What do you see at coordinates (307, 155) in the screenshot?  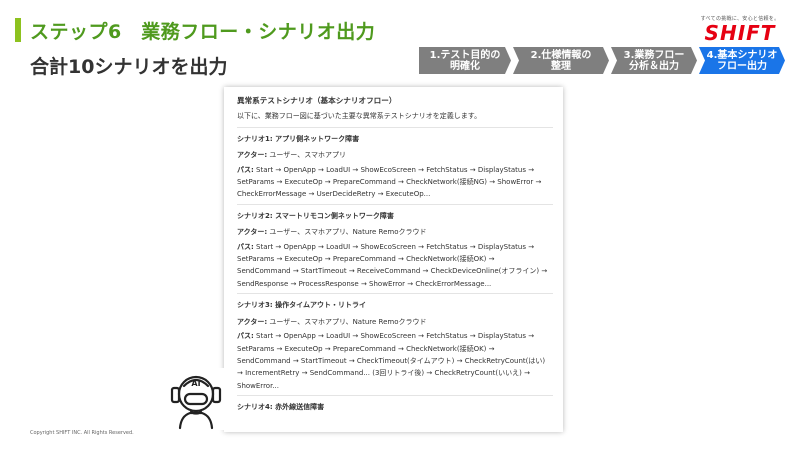 I see `actors-text: ユーザー、スマホアプリ` at bounding box center [307, 155].